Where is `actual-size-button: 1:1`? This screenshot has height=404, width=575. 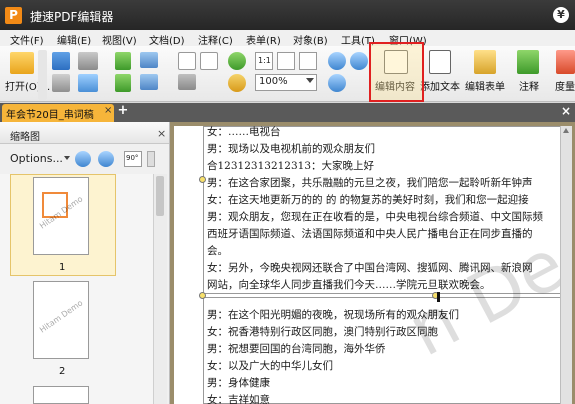 actual-size-button: 1:1 is located at coordinates (264, 61).